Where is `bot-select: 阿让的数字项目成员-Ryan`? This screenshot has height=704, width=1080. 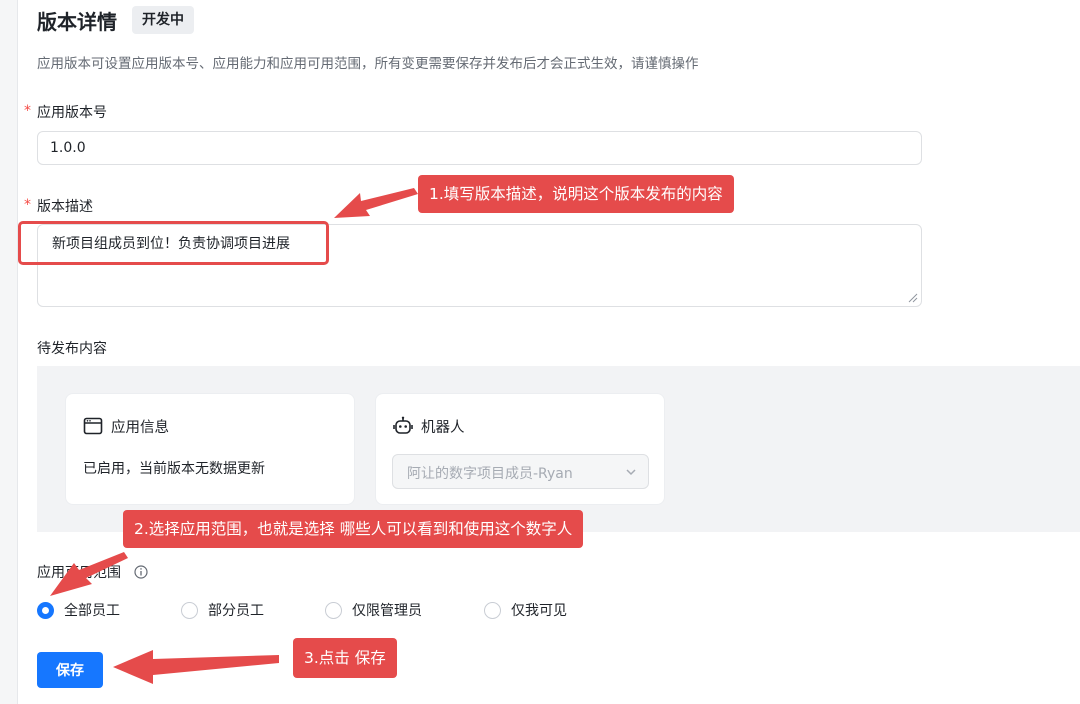
bot-select: 阿让的数字项目成员-Ryan is located at coordinates (520, 471).